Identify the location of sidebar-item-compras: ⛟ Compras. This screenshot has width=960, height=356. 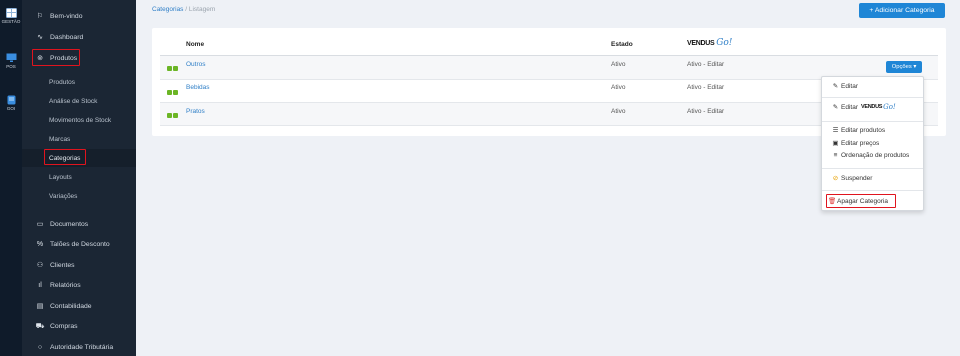
(79, 326).